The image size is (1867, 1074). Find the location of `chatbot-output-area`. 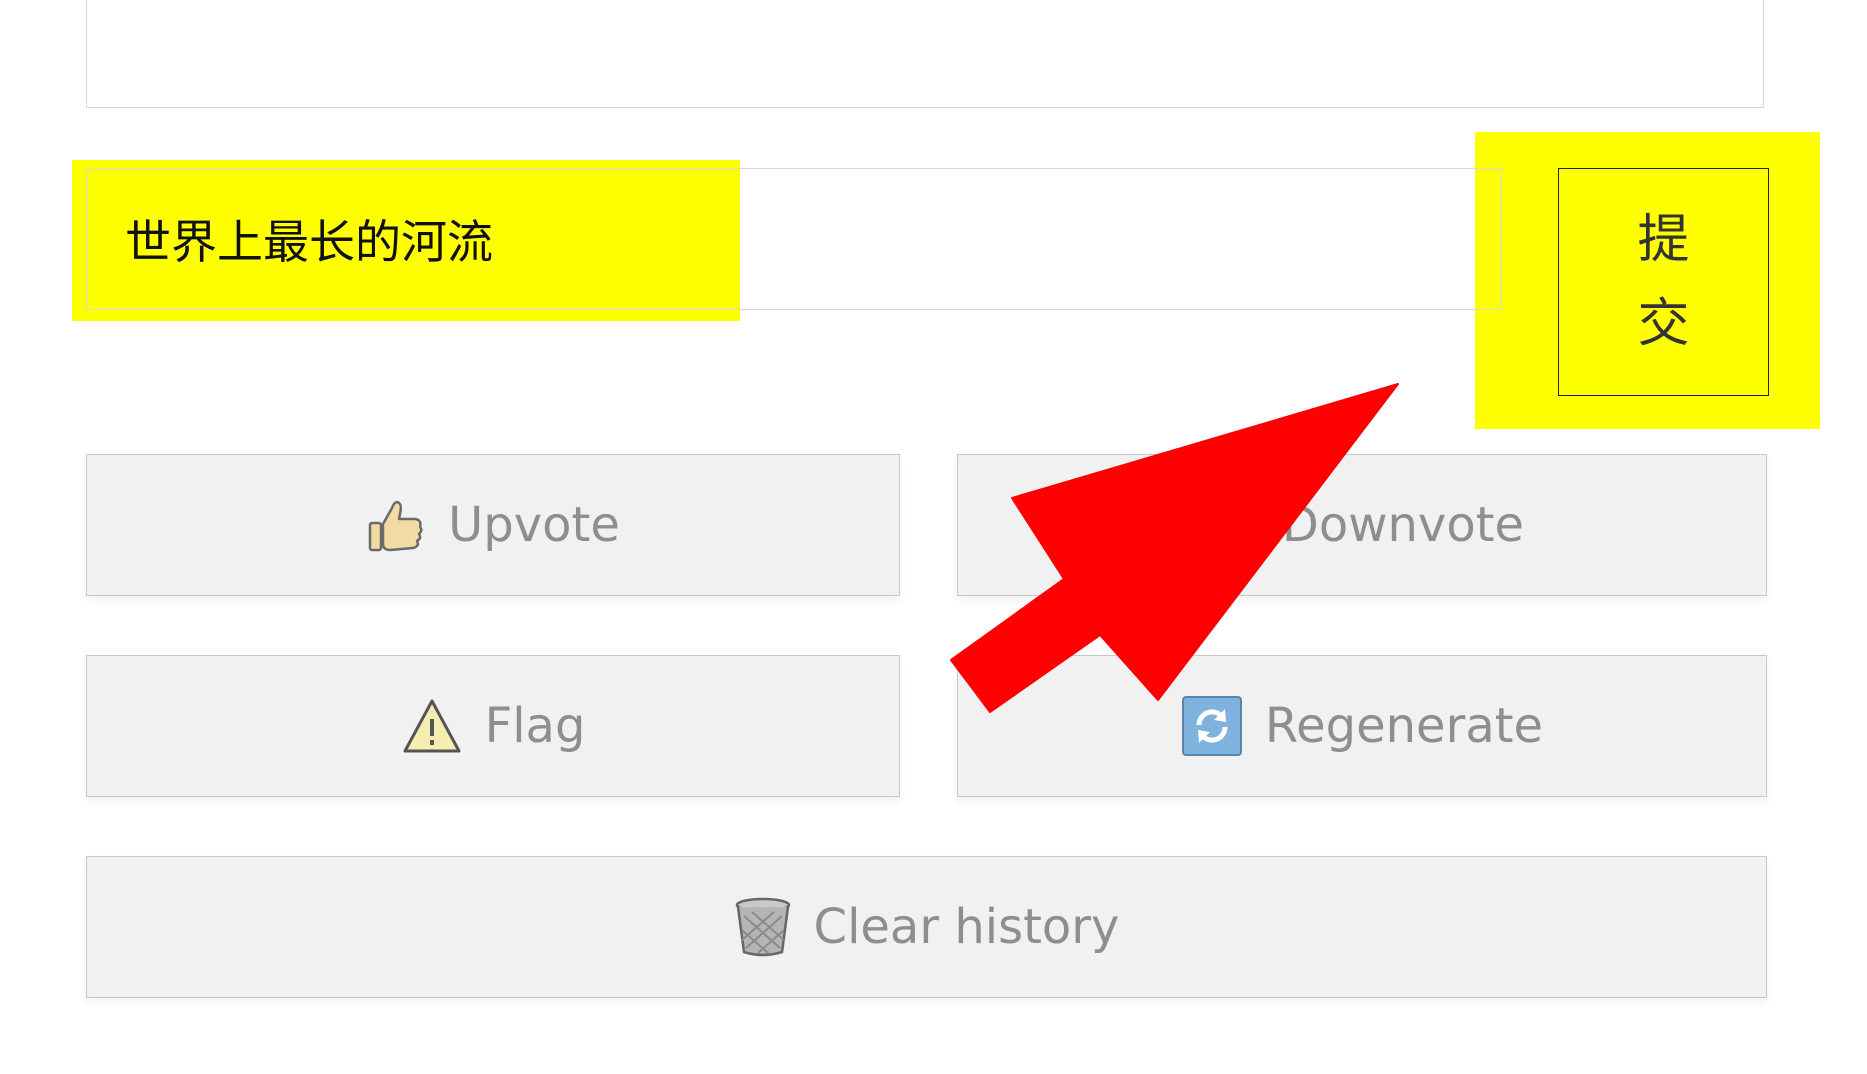

chatbot-output-area is located at coordinates (925, 54).